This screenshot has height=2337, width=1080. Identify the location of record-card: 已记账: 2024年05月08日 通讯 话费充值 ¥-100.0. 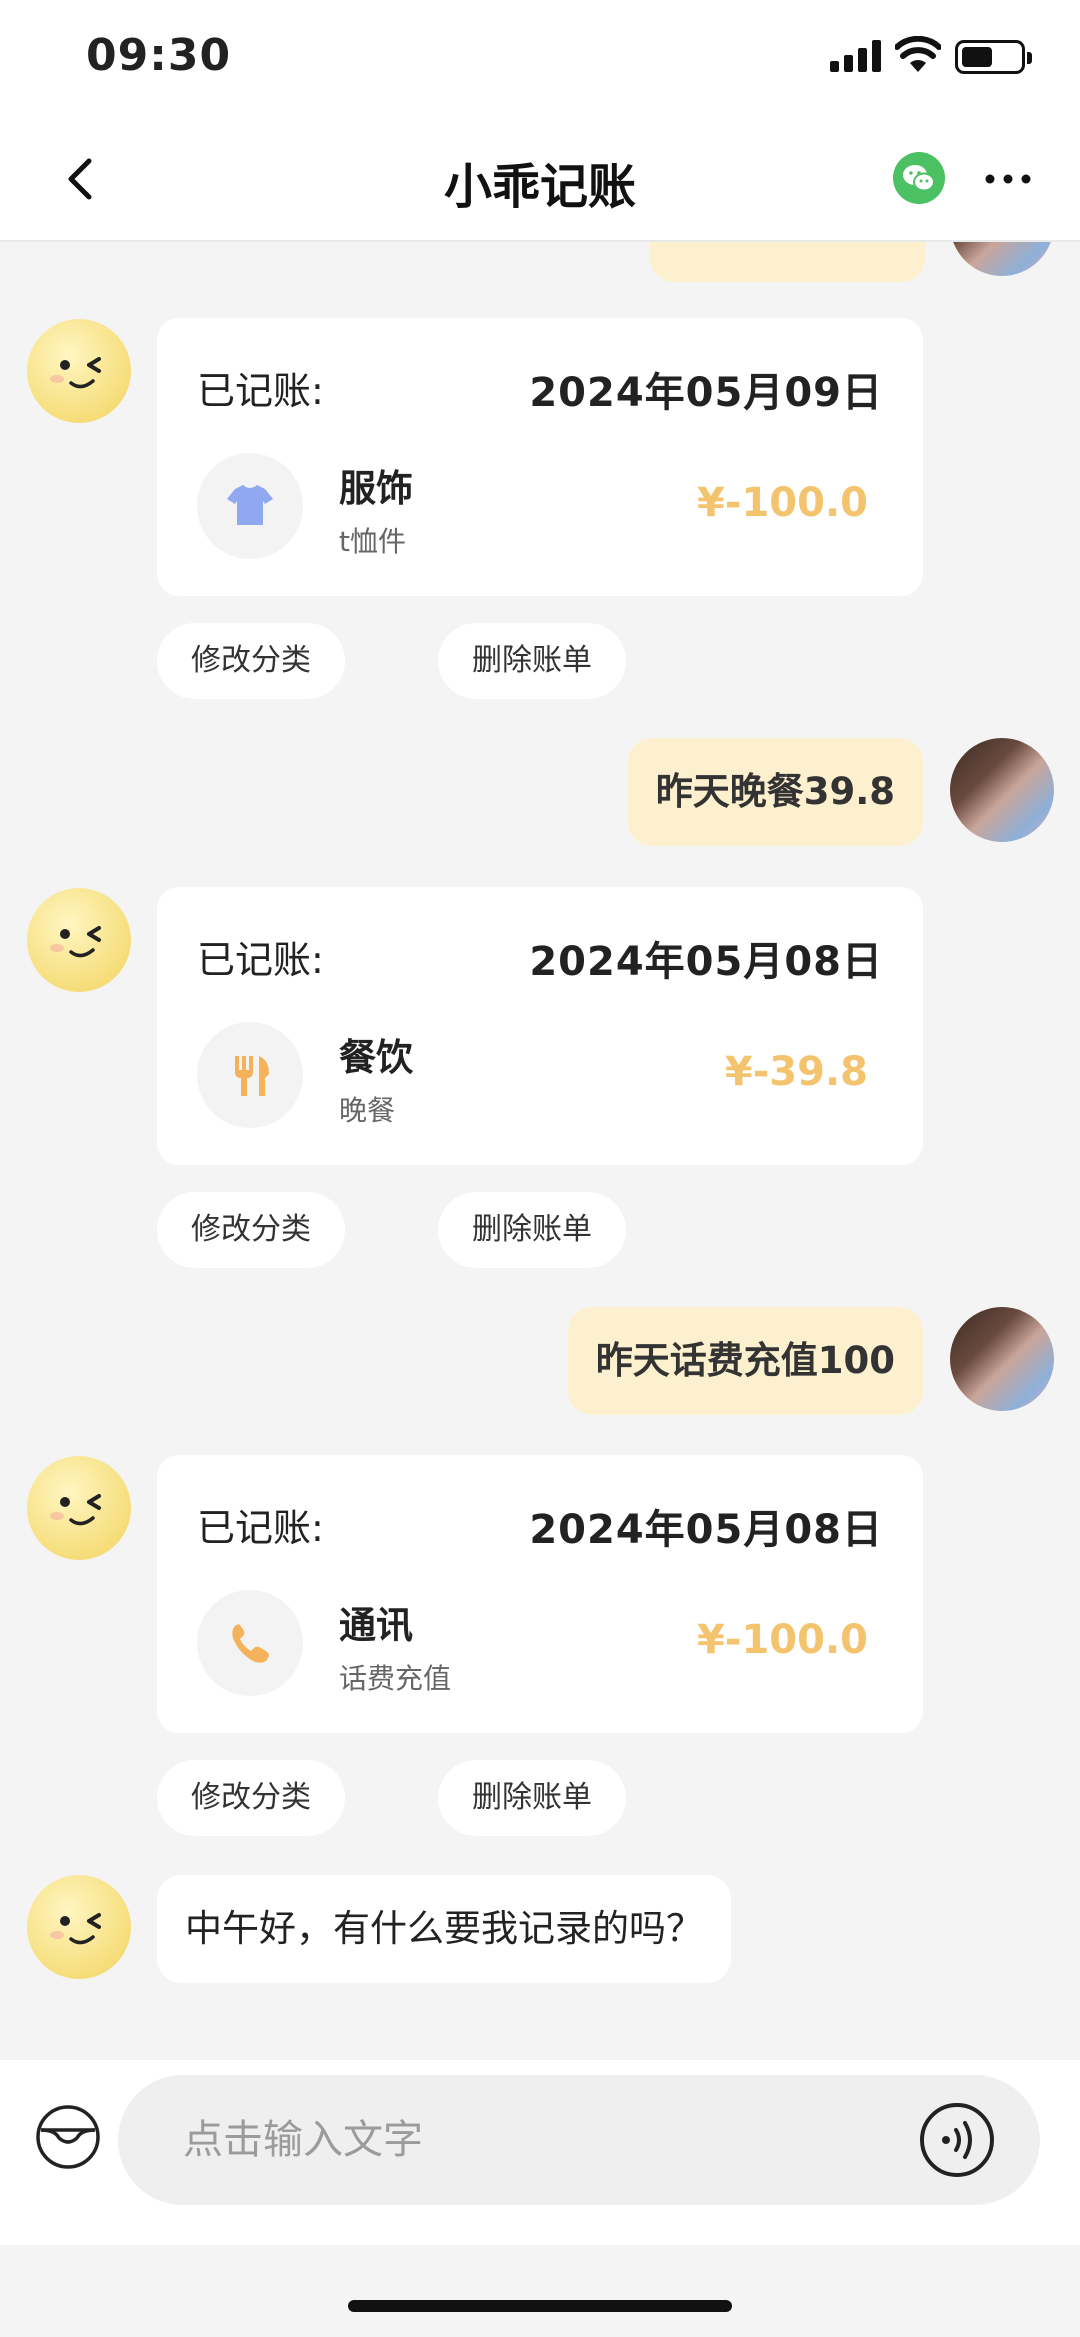
(540, 1594).